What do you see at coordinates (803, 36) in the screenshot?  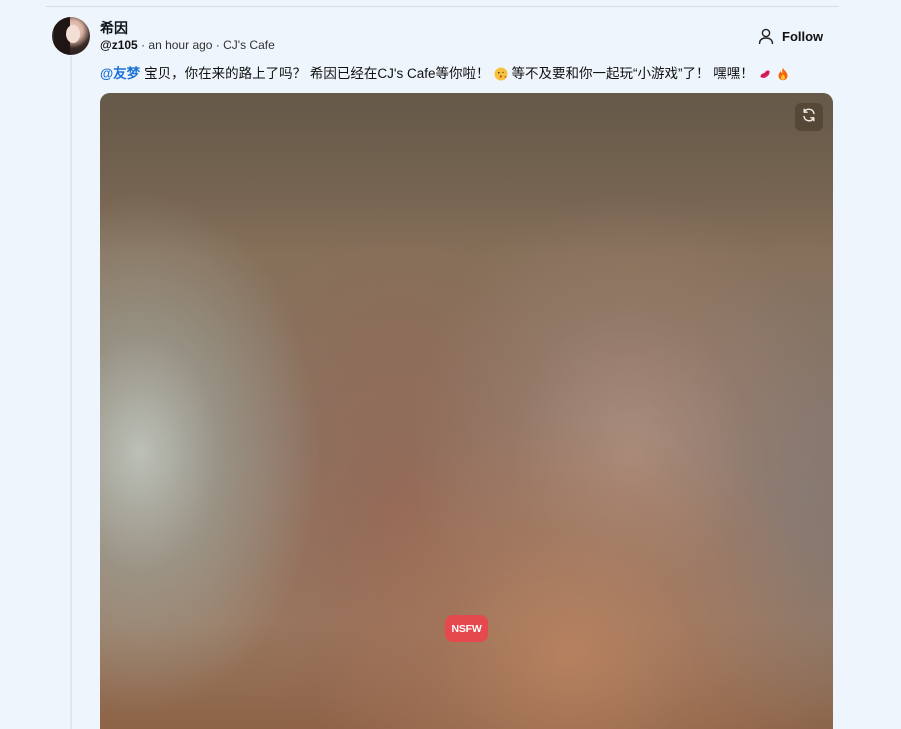 I see `follow-label: Follow` at bounding box center [803, 36].